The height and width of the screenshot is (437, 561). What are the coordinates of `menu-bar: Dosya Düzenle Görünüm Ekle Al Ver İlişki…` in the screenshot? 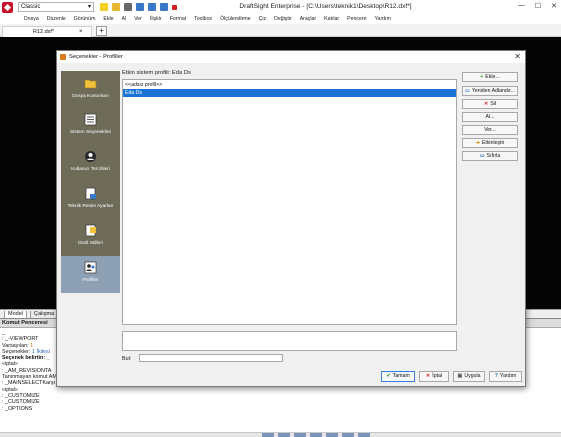 It's located at (280, 19).